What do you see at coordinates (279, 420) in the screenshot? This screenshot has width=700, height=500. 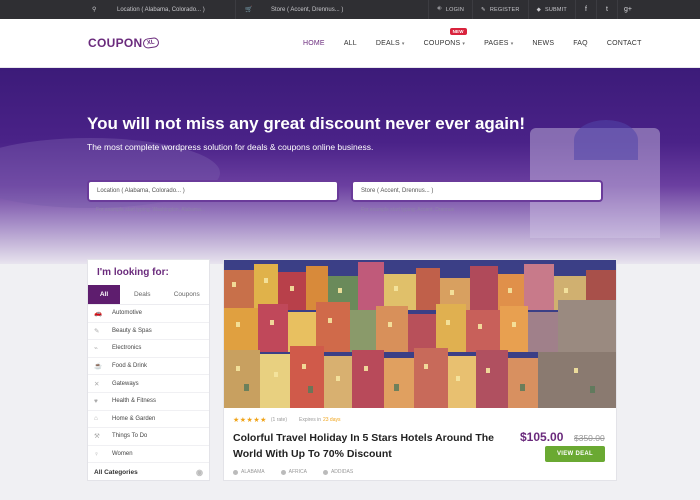 I see `rate-count: (1 rate)` at bounding box center [279, 420].